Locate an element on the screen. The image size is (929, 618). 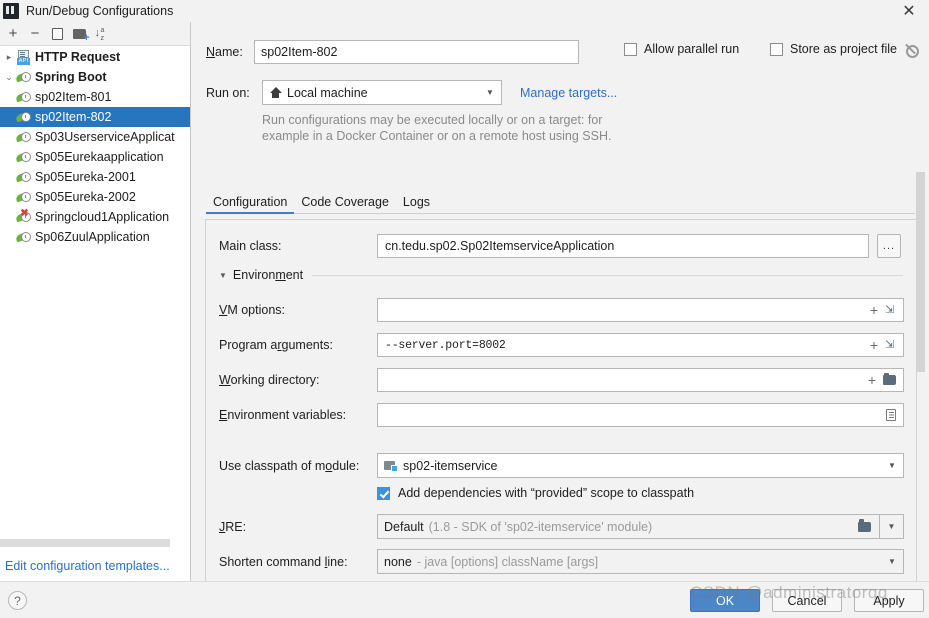
tree-item-sp05eureka-2002: Sp05Eureka-2002 is located at coordinates (95, 197).